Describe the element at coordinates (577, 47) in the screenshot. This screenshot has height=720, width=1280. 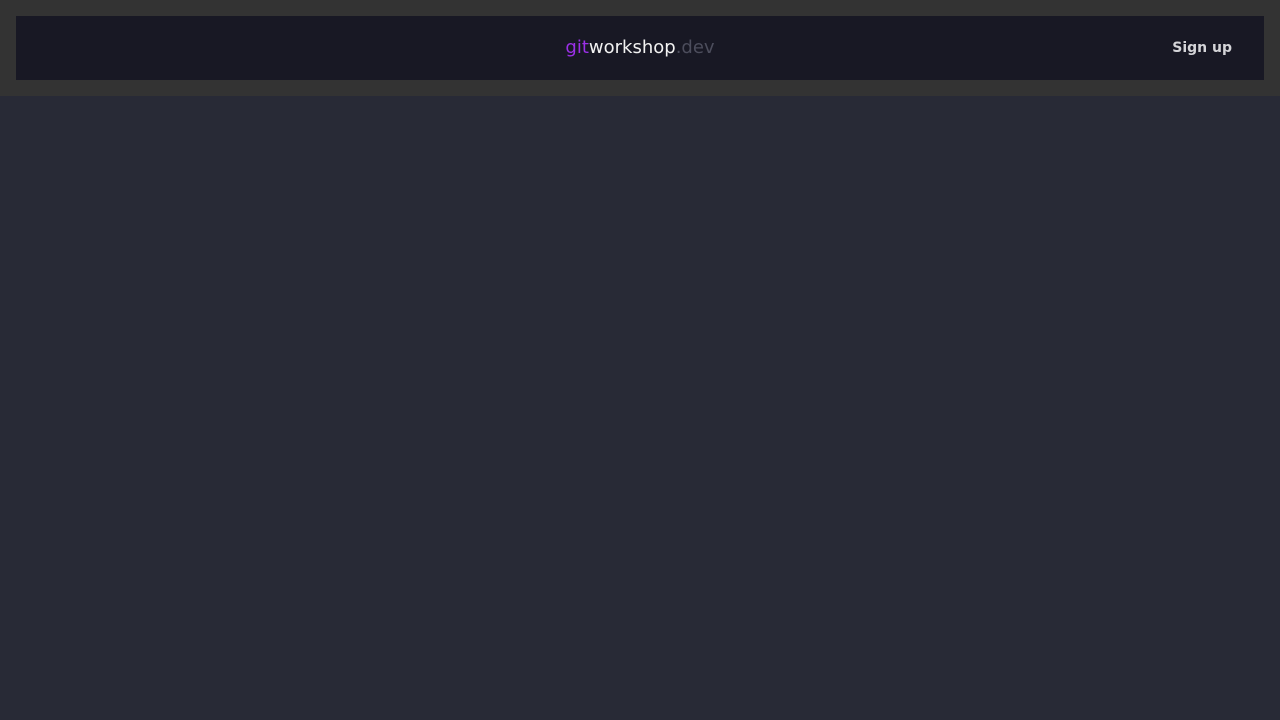
I see `logo-part-git: git` at that location.